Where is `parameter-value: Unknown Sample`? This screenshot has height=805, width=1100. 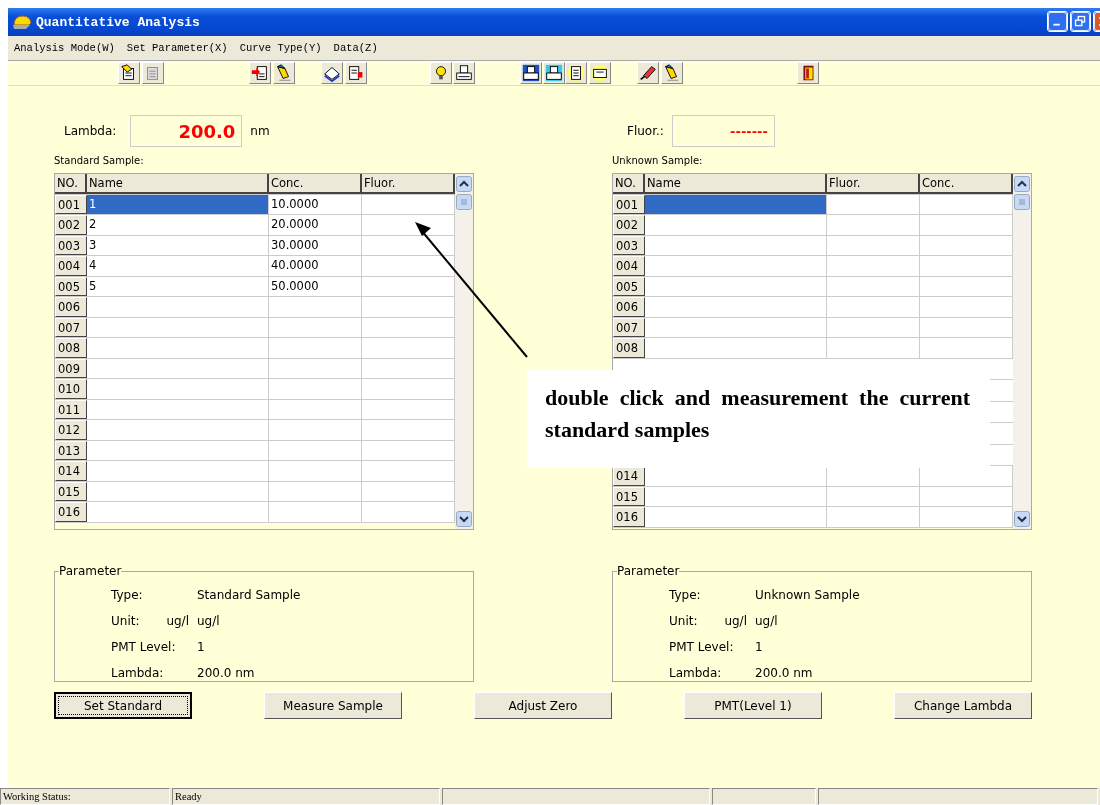 parameter-value: Unknown Sample is located at coordinates (807, 595).